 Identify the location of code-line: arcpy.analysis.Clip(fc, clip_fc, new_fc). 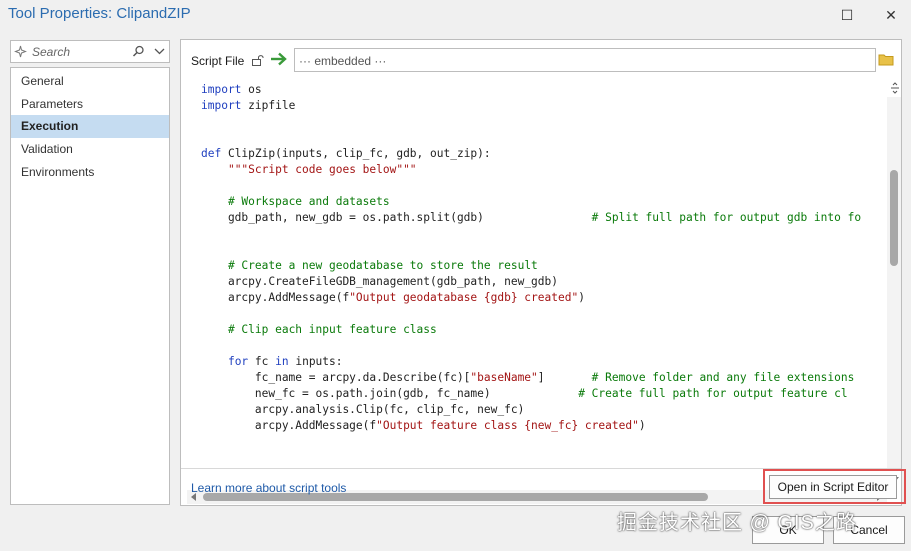
(544, 409).